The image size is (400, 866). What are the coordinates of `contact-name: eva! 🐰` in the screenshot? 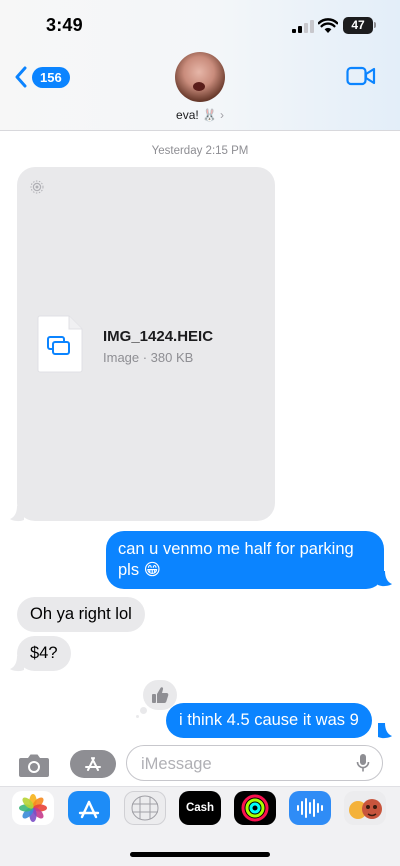 It's located at (196, 115).